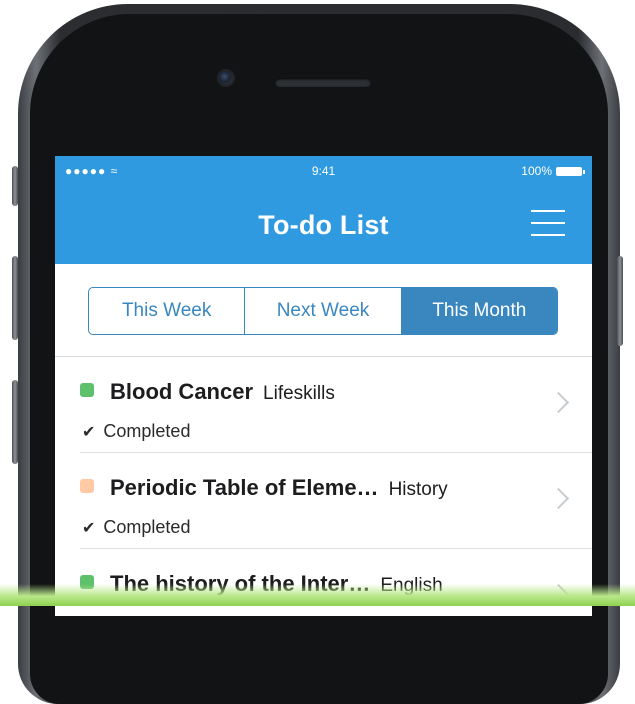  What do you see at coordinates (536, 171) in the screenshot?
I see `battery-percent: 100%` at bounding box center [536, 171].